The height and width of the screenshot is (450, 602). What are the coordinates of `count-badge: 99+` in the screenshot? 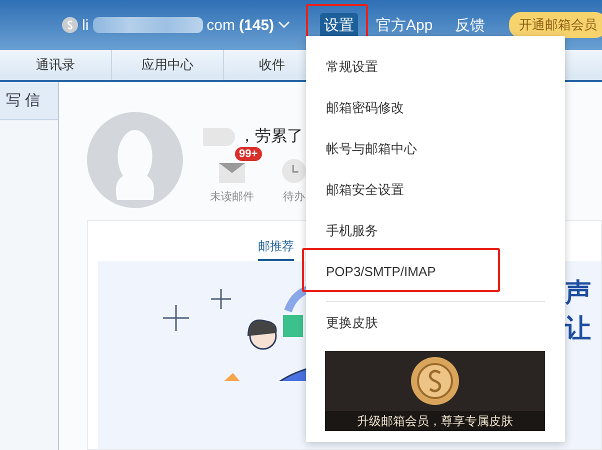 It's located at (248, 154).